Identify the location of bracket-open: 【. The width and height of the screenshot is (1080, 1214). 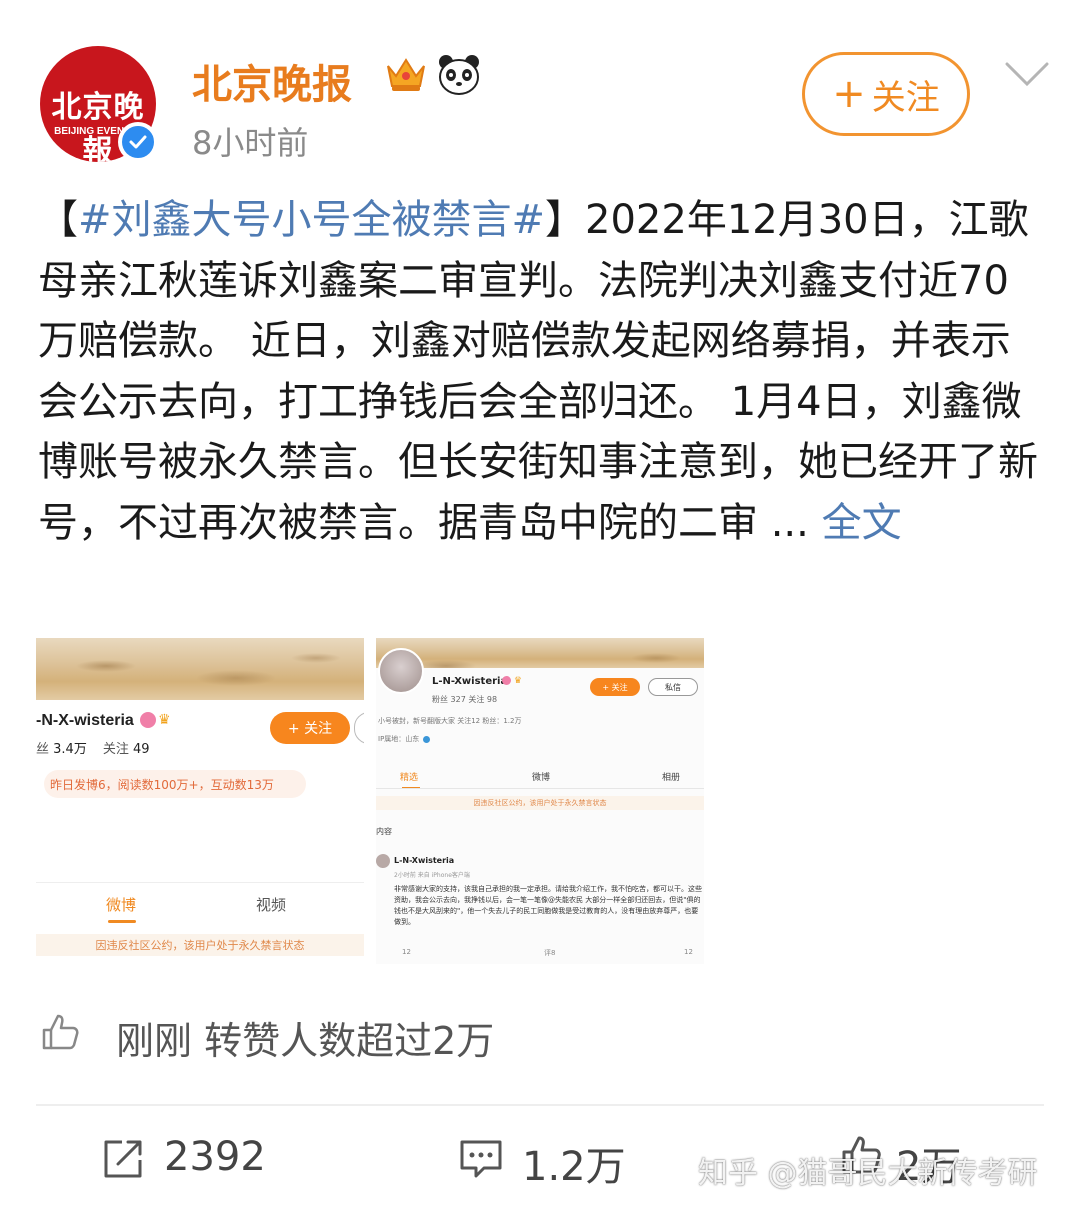
(58, 220).